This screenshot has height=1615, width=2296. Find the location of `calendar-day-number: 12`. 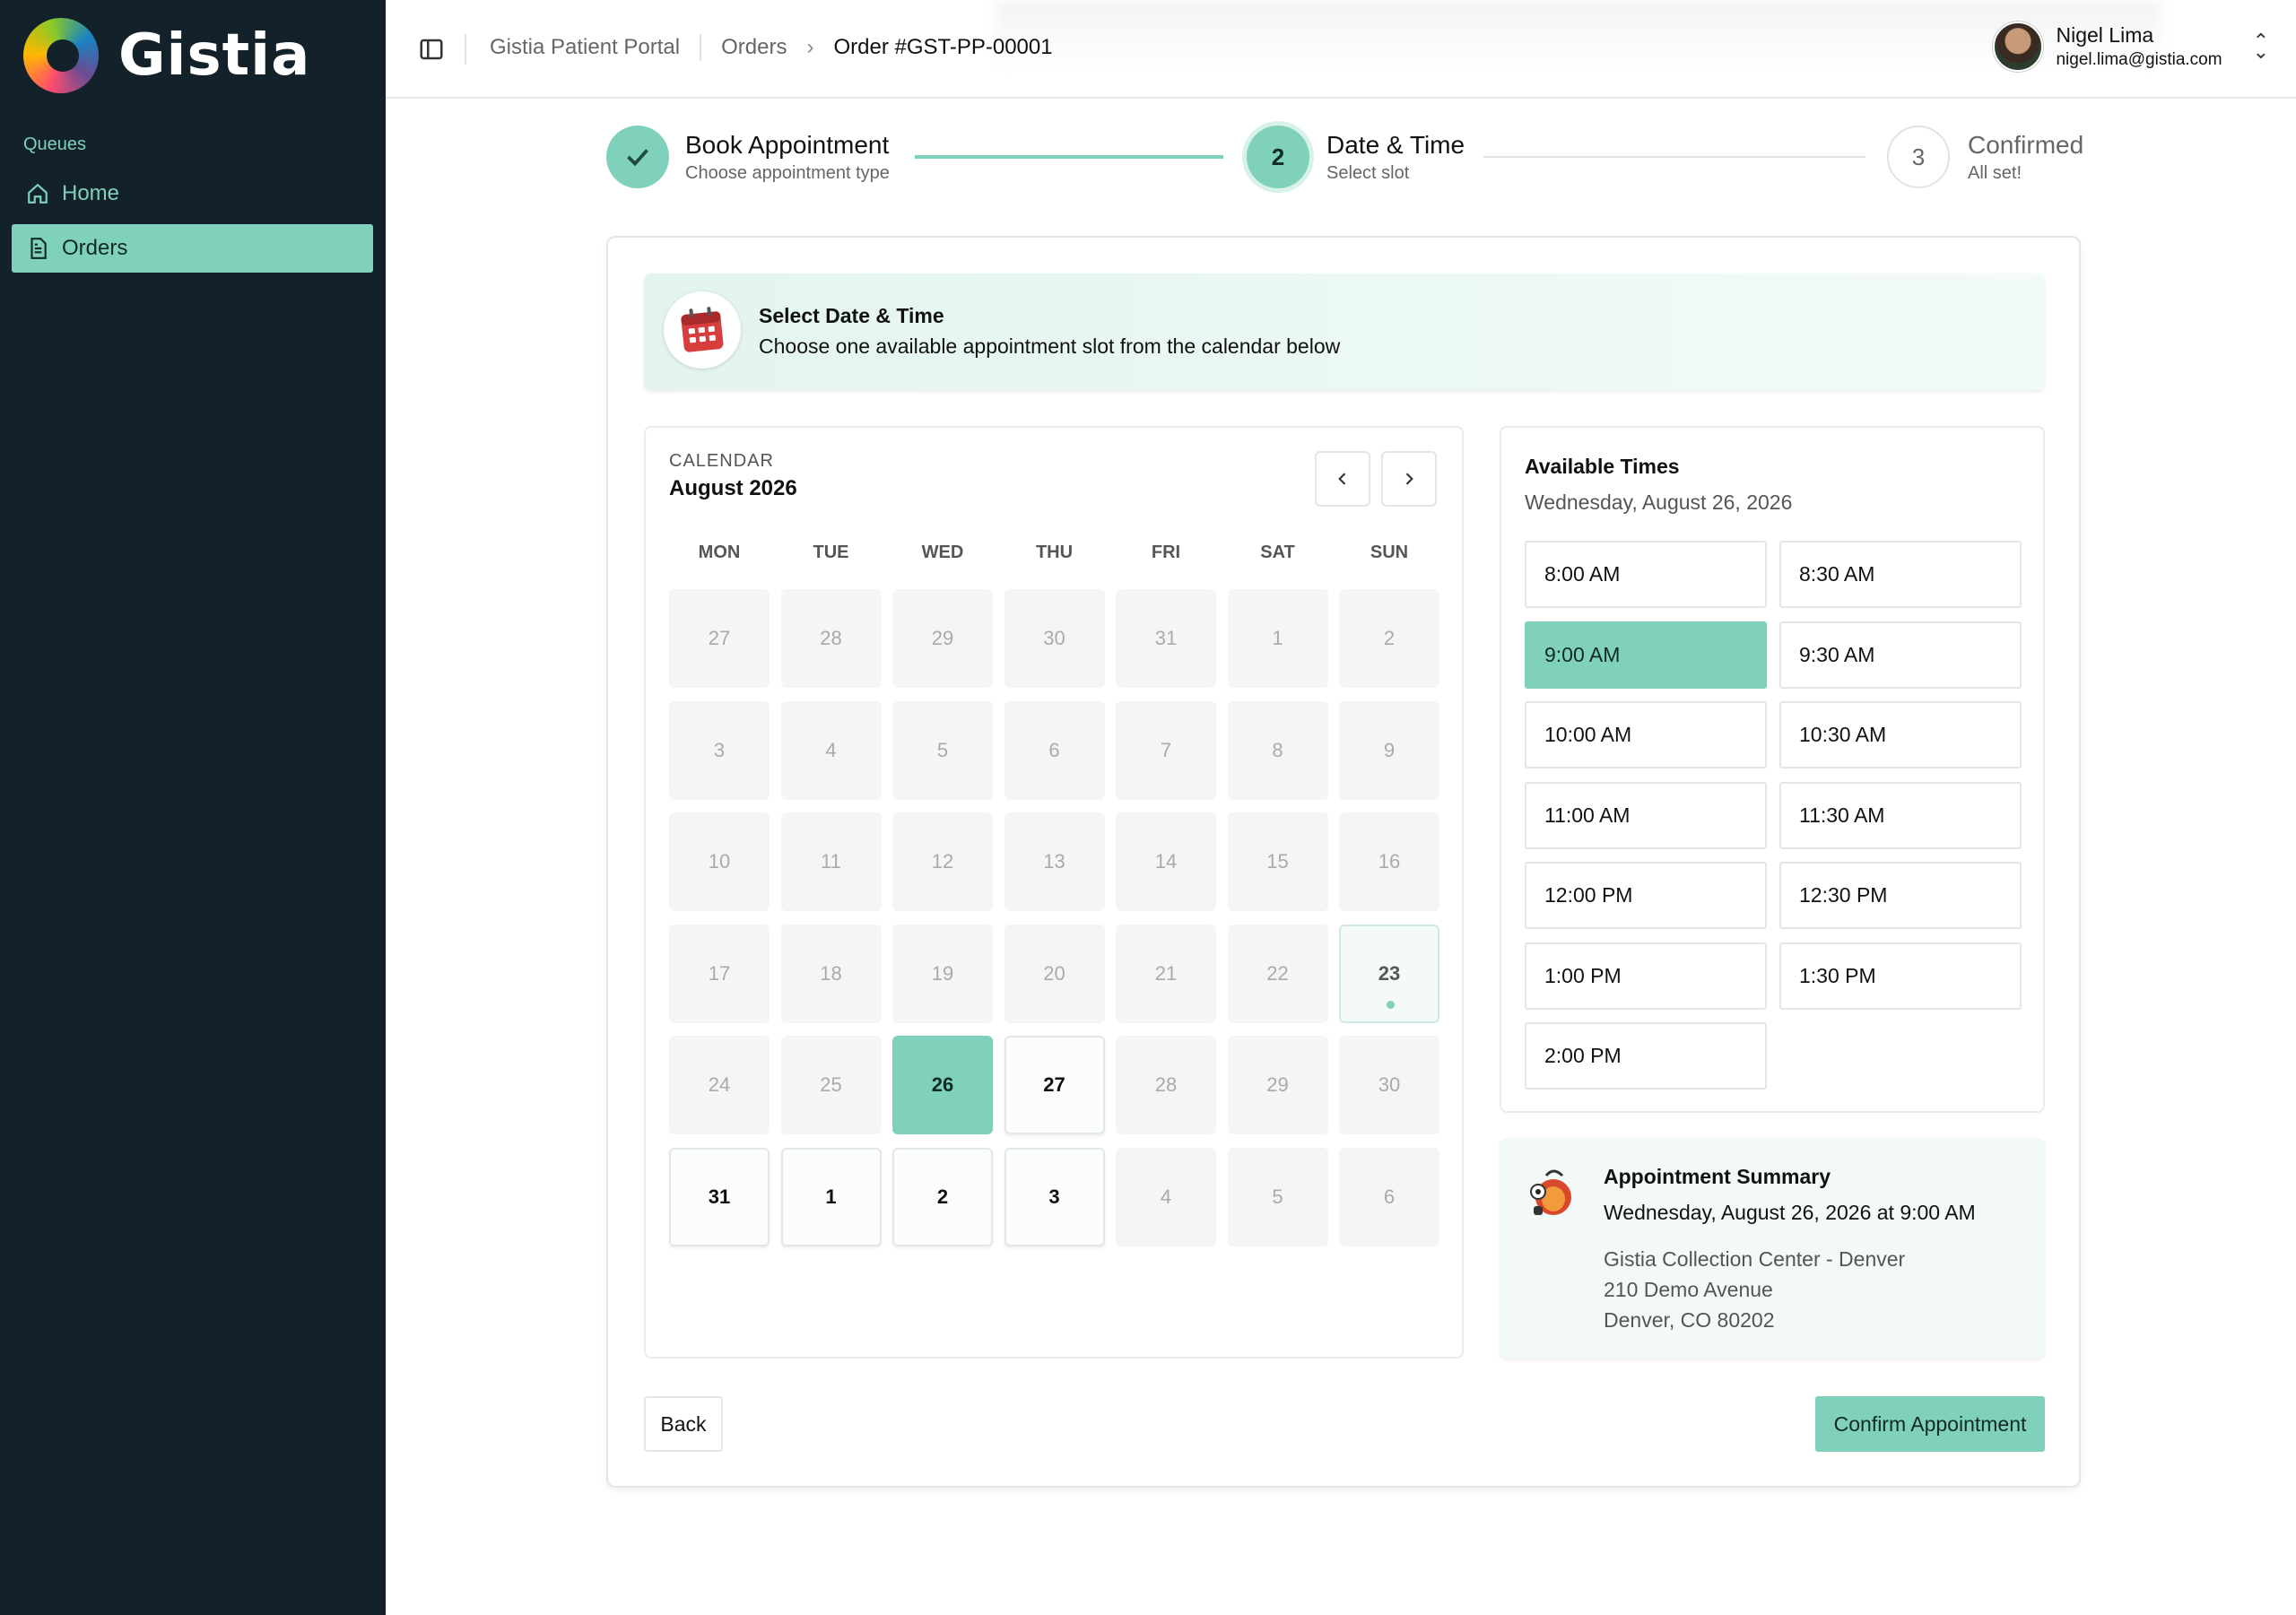

calendar-day-number: 12 is located at coordinates (942, 861).